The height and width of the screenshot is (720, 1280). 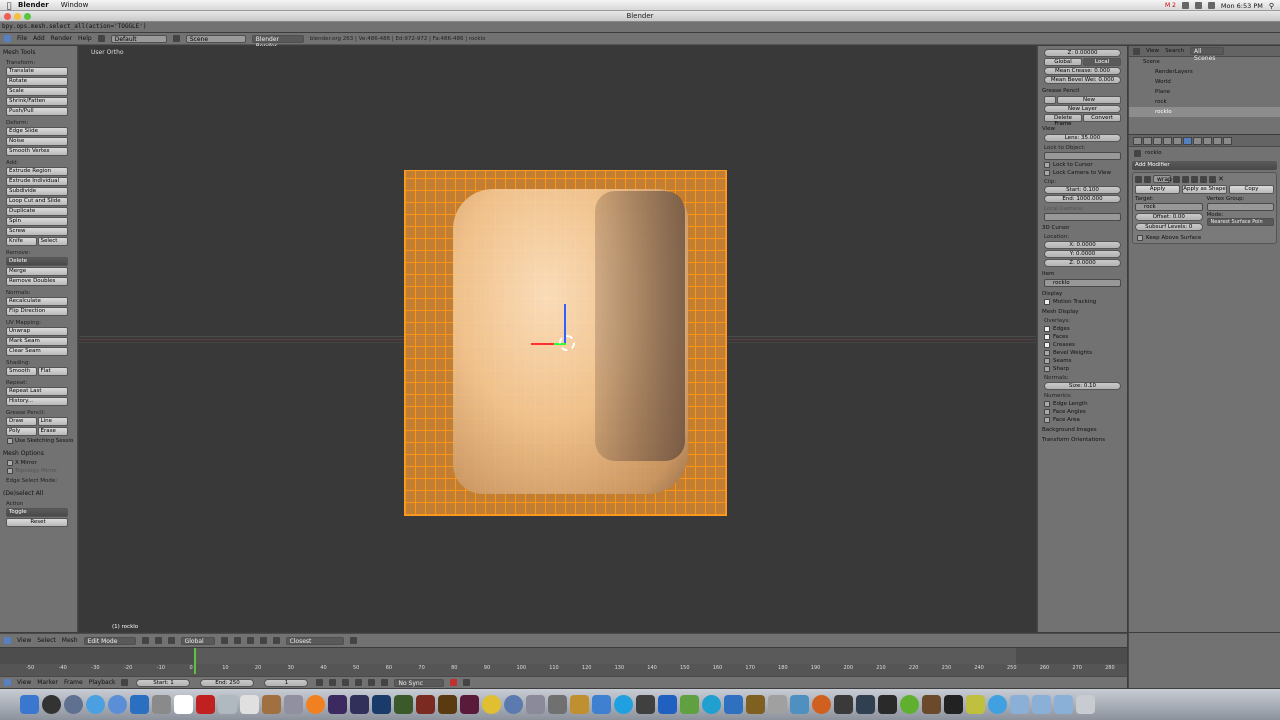 What do you see at coordinates (1170, 5) in the screenshot?
I see `status-icon-text: M 2` at bounding box center [1170, 5].